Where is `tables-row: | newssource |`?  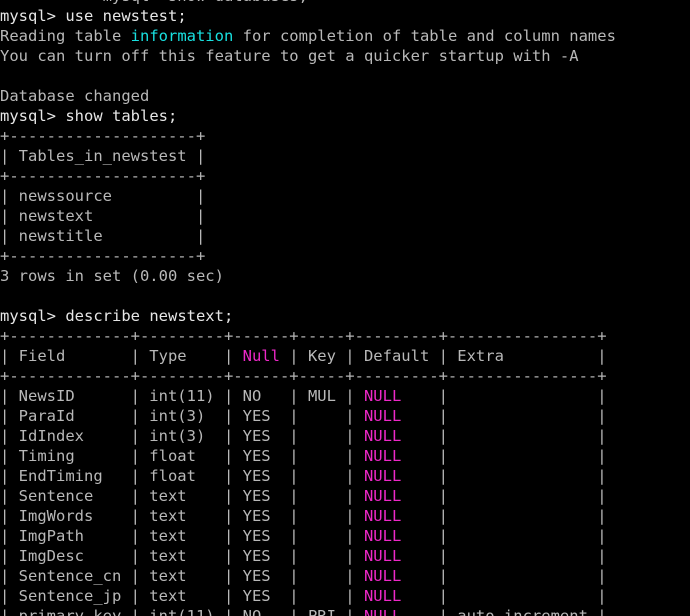 tables-row: | newssource | is located at coordinates (103, 196).